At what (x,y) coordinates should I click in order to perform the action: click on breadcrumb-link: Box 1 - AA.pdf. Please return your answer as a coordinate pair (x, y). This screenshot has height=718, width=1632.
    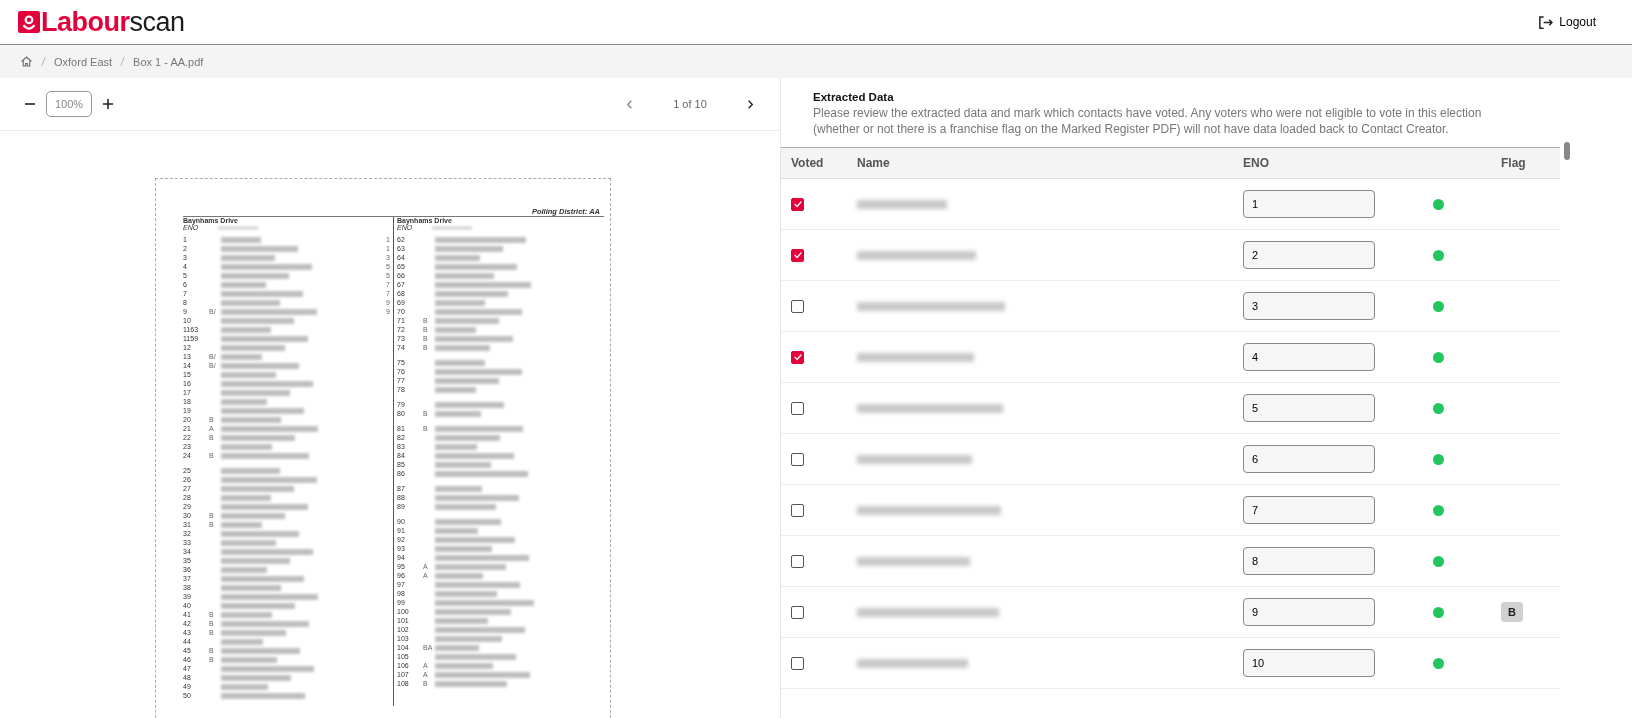
    Looking at the image, I should click on (168, 61).